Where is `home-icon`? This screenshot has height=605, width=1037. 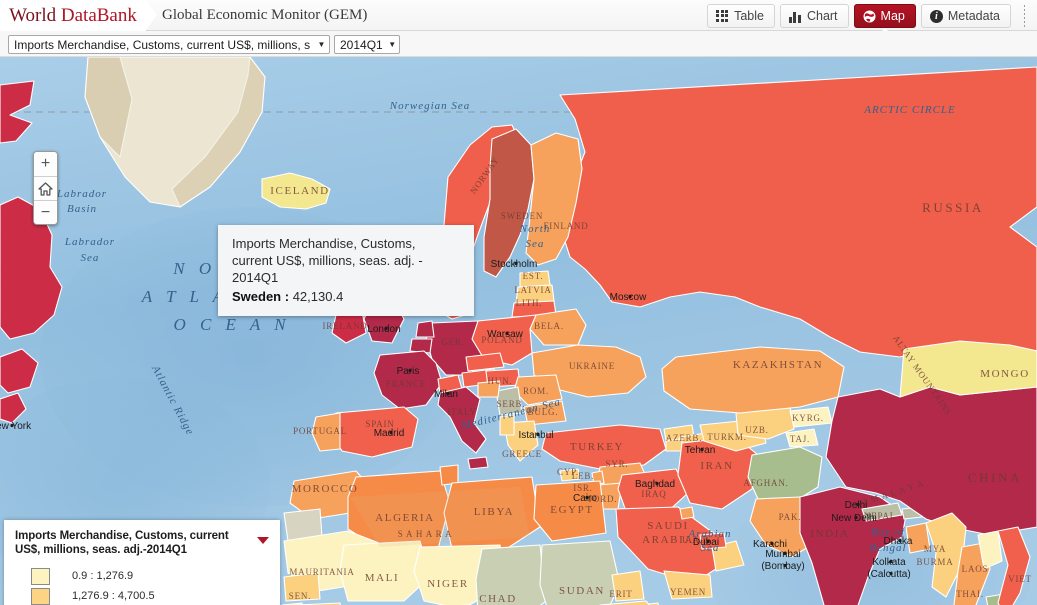
home-icon is located at coordinates (45, 188).